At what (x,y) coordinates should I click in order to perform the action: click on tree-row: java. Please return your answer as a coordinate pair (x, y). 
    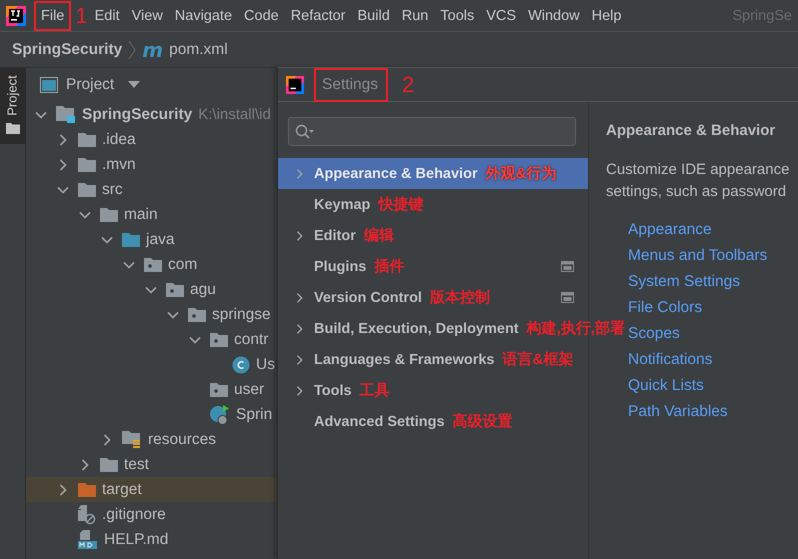
    Looking at the image, I should click on (151, 239).